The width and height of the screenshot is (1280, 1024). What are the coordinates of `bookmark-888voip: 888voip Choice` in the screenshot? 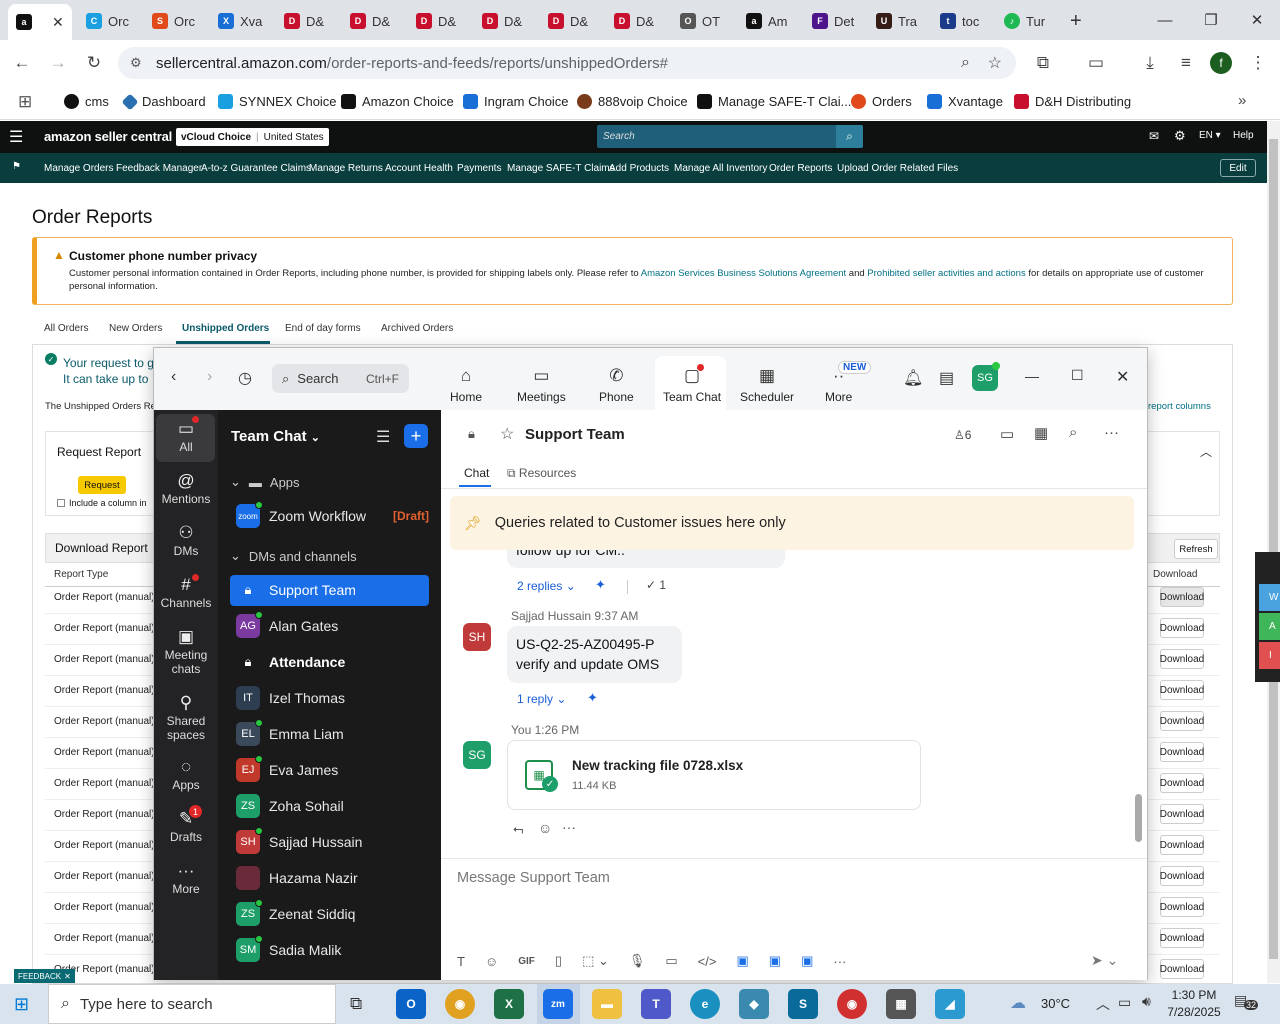 It's located at (632, 101).